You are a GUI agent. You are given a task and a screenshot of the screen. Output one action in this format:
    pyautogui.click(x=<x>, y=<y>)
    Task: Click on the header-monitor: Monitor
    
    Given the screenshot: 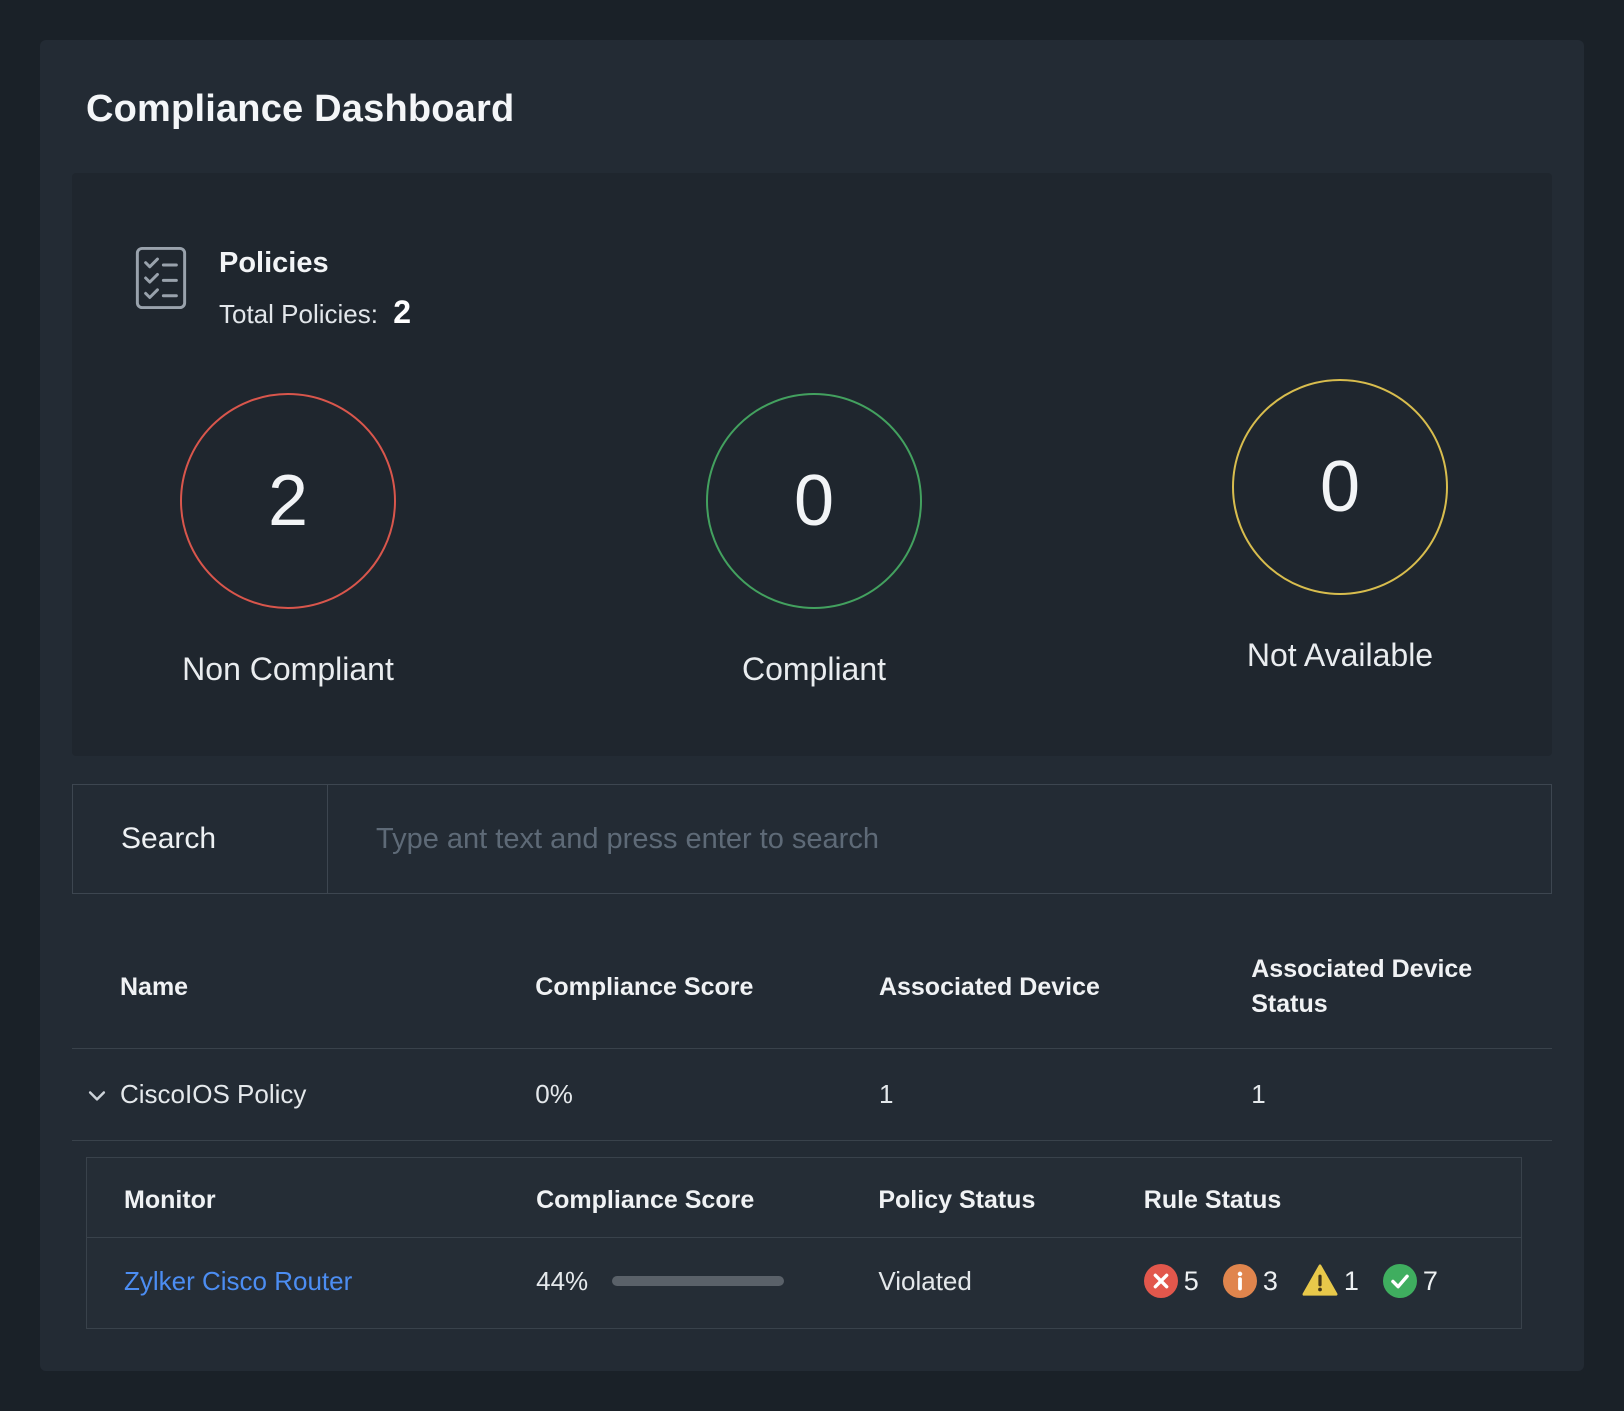 What is the action you would take?
    pyautogui.click(x=170, y=1200)
    